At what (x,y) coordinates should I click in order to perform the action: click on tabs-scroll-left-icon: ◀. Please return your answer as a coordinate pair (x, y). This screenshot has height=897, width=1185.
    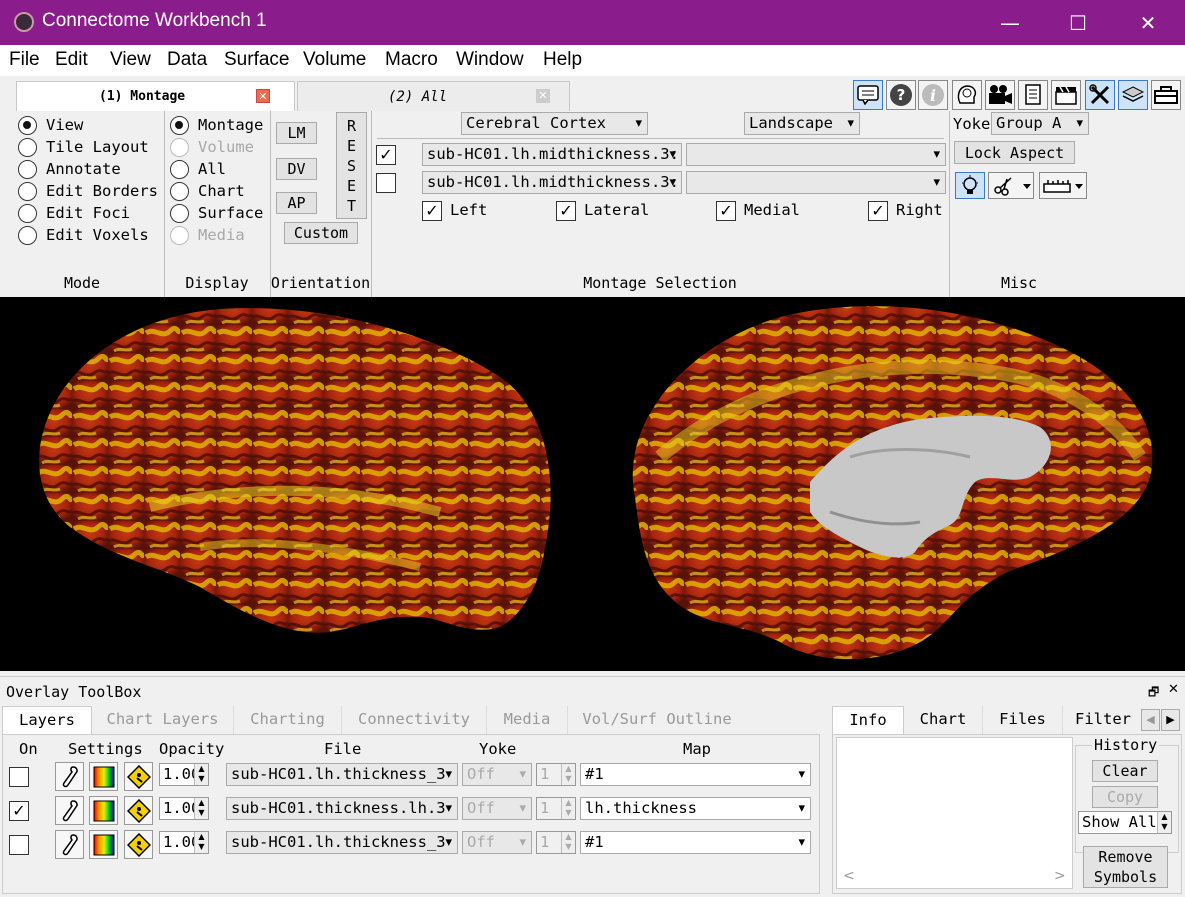
    Looking at the image, I should click on (1150, 720).